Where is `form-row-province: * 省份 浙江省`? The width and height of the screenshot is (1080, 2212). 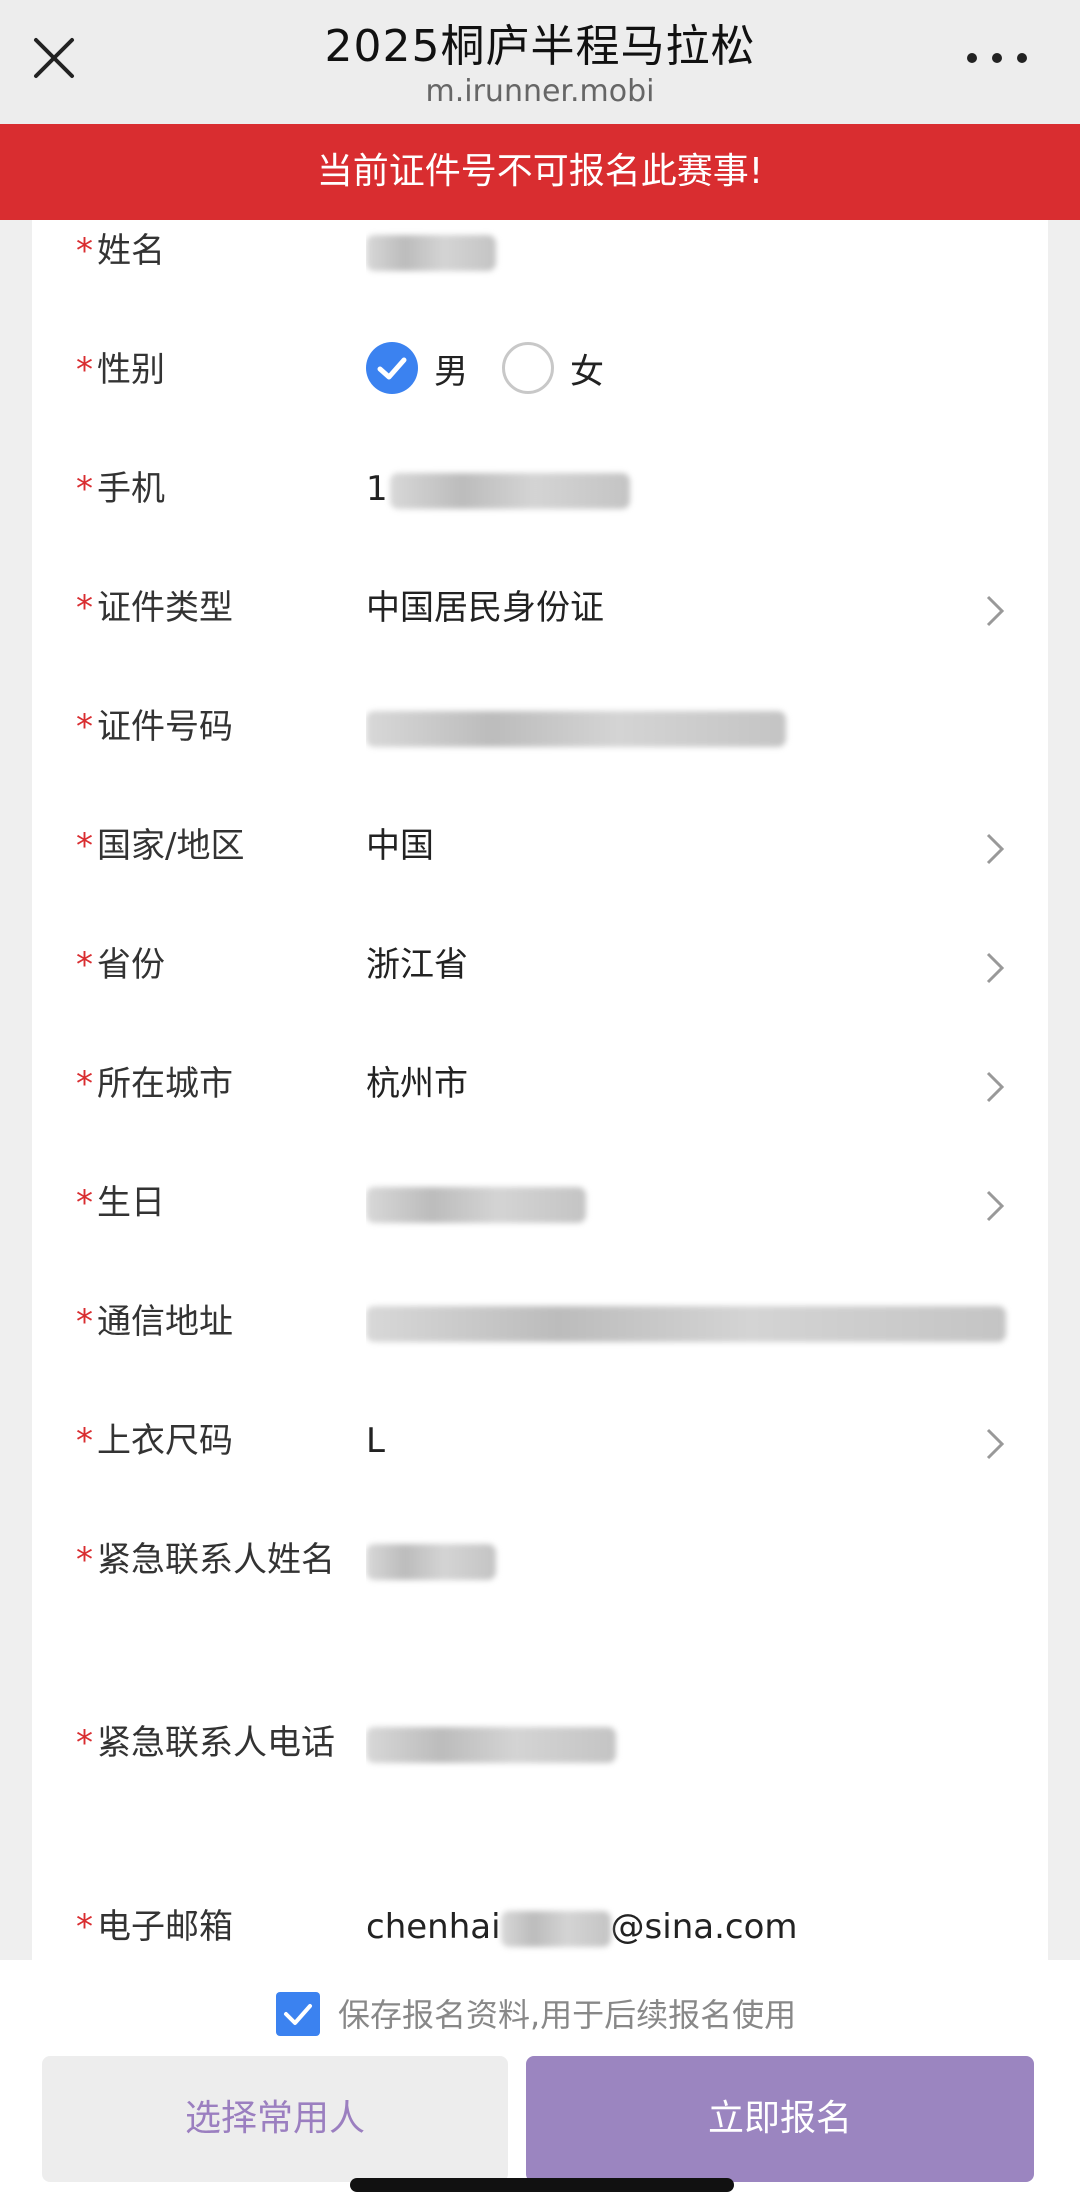 form-row-province: * 省份 浙江省 is located at coordinates (540, 969).